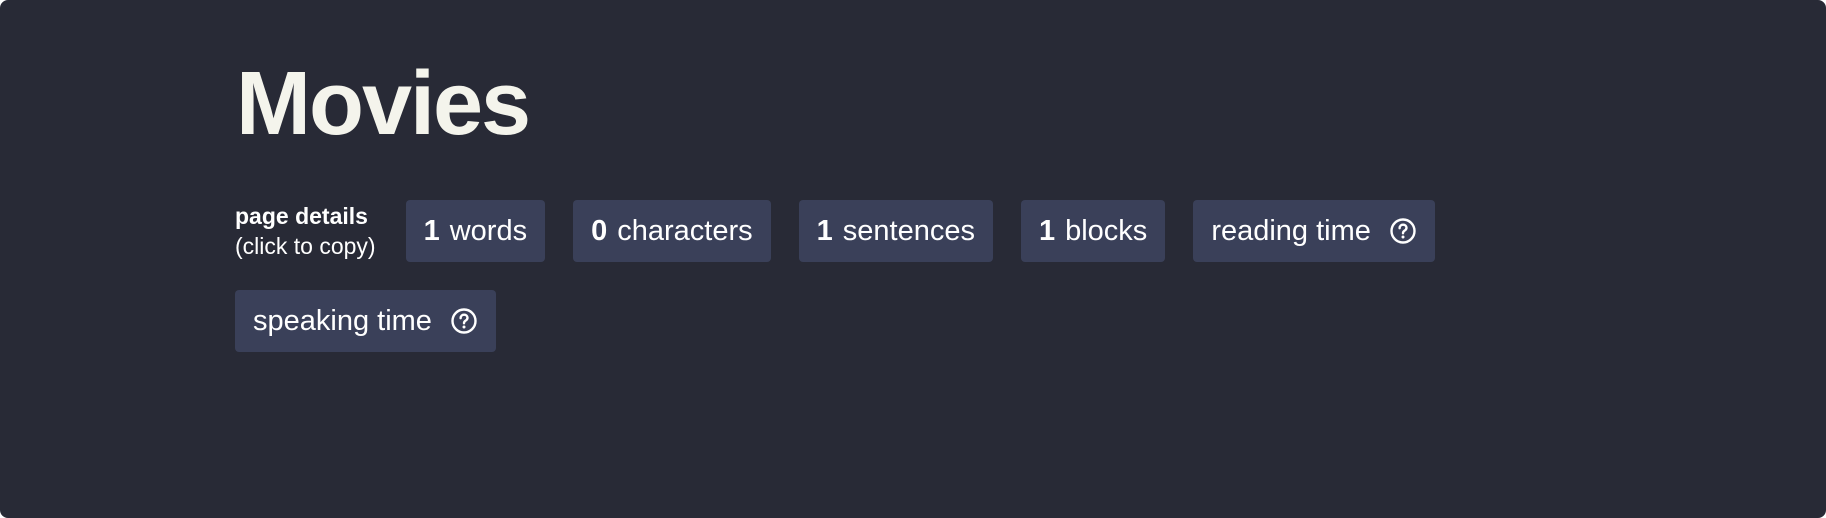 The image size is (1826, 518). I want to click on page-title: Movies, so click(383, 104).